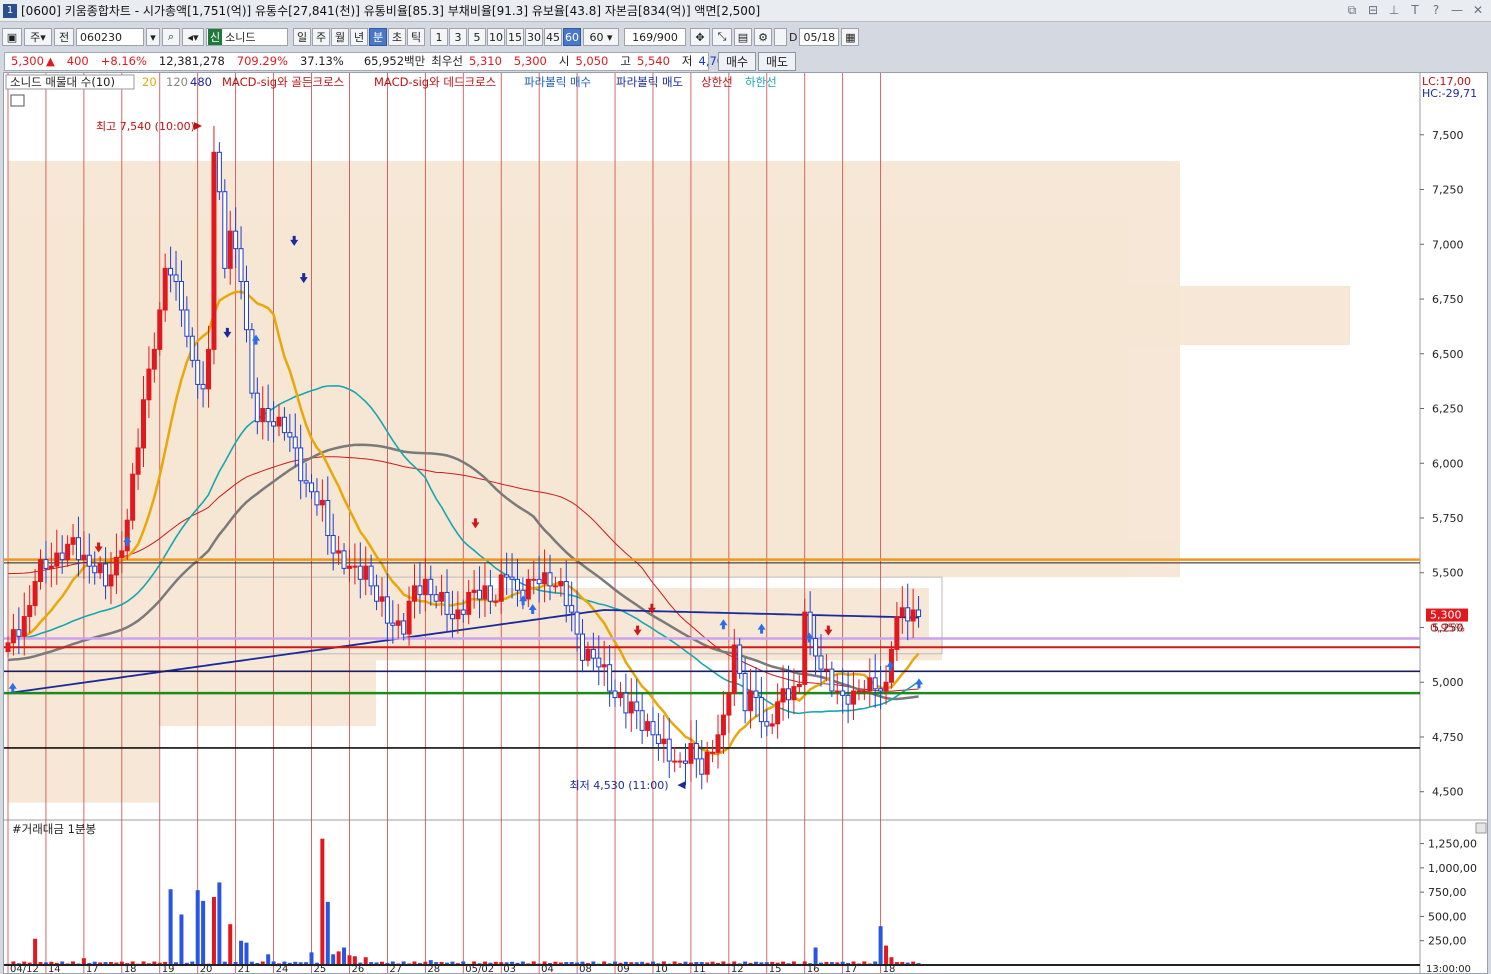  I want to click on chart-grid-toggle-icon, so click(17, 100).